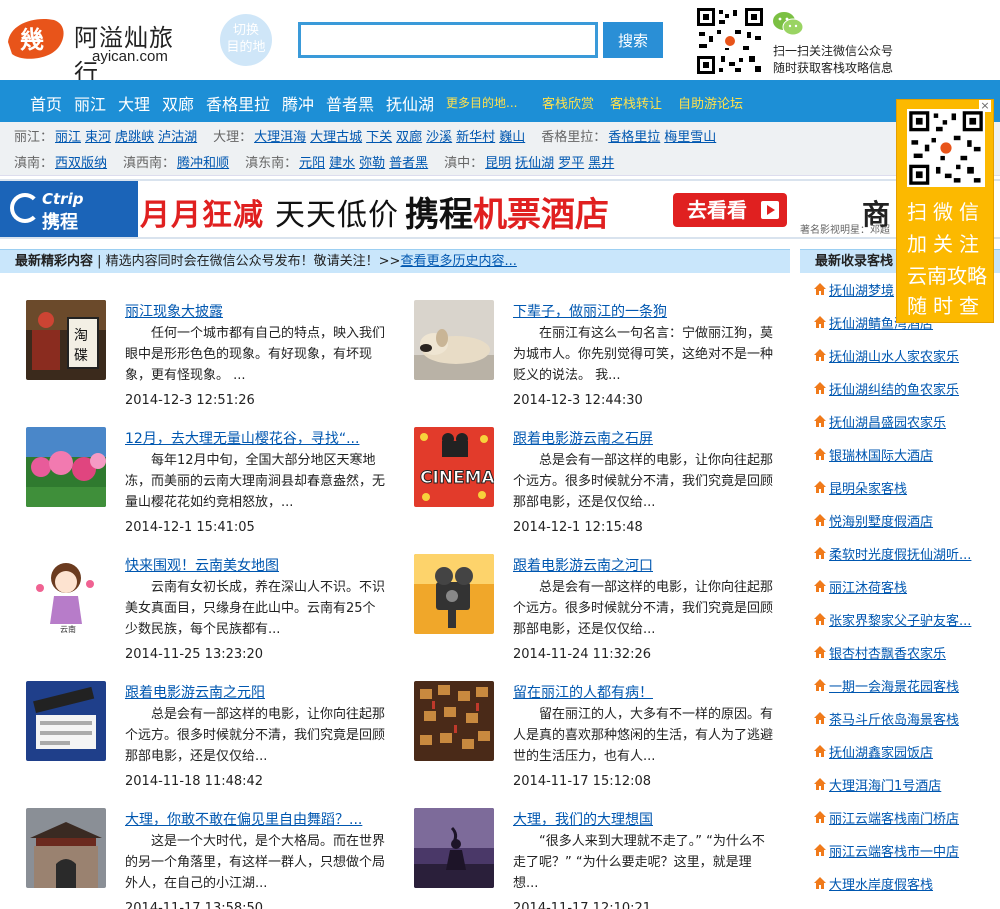 The height and width of the screenshot is (909, 1000). I want to click on nav-item-fuxianhu: 抚仙湖, so click(410, 103).